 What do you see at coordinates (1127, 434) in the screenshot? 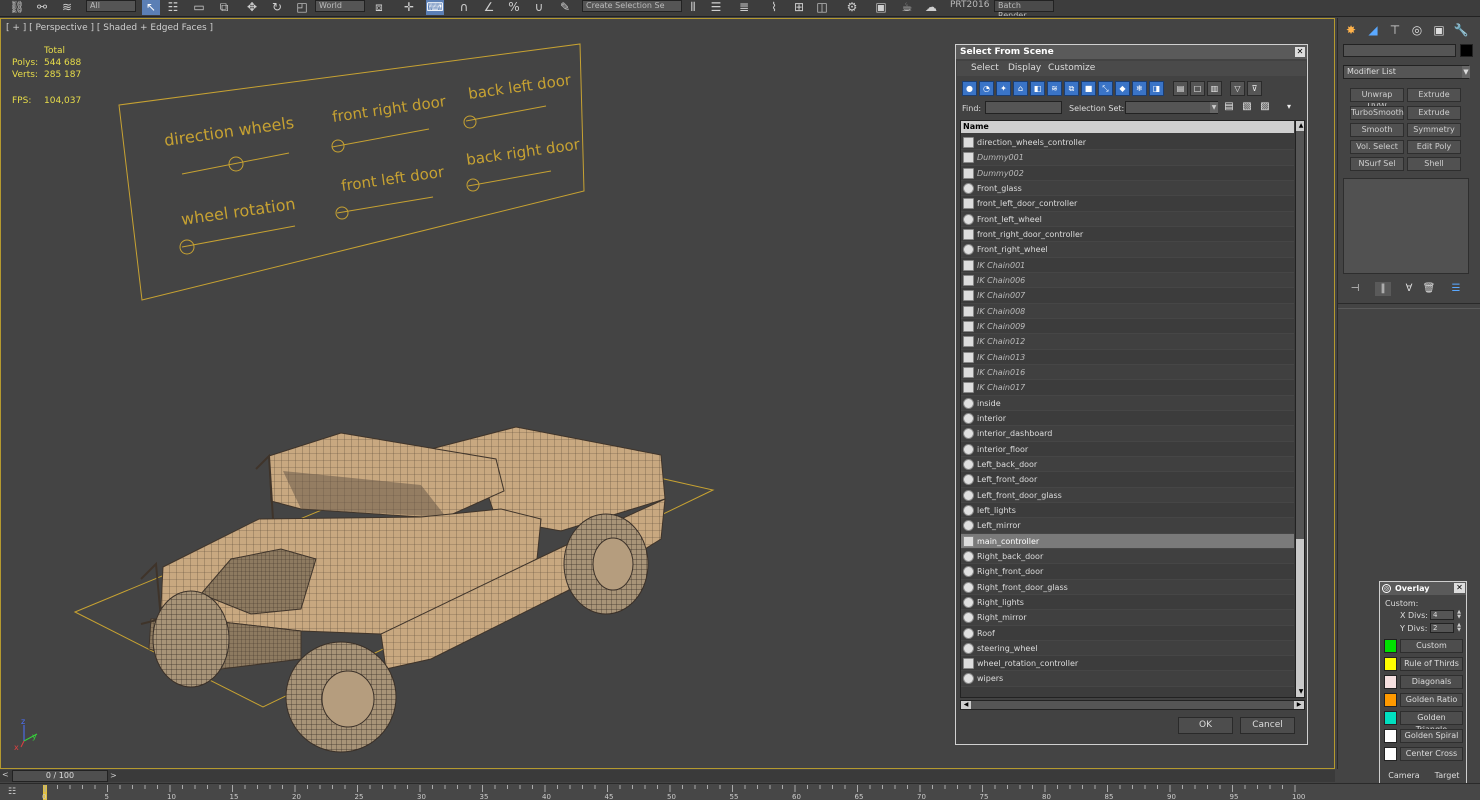
I see `list-item: interior_dashboard` at bounding box center [1127, 434].